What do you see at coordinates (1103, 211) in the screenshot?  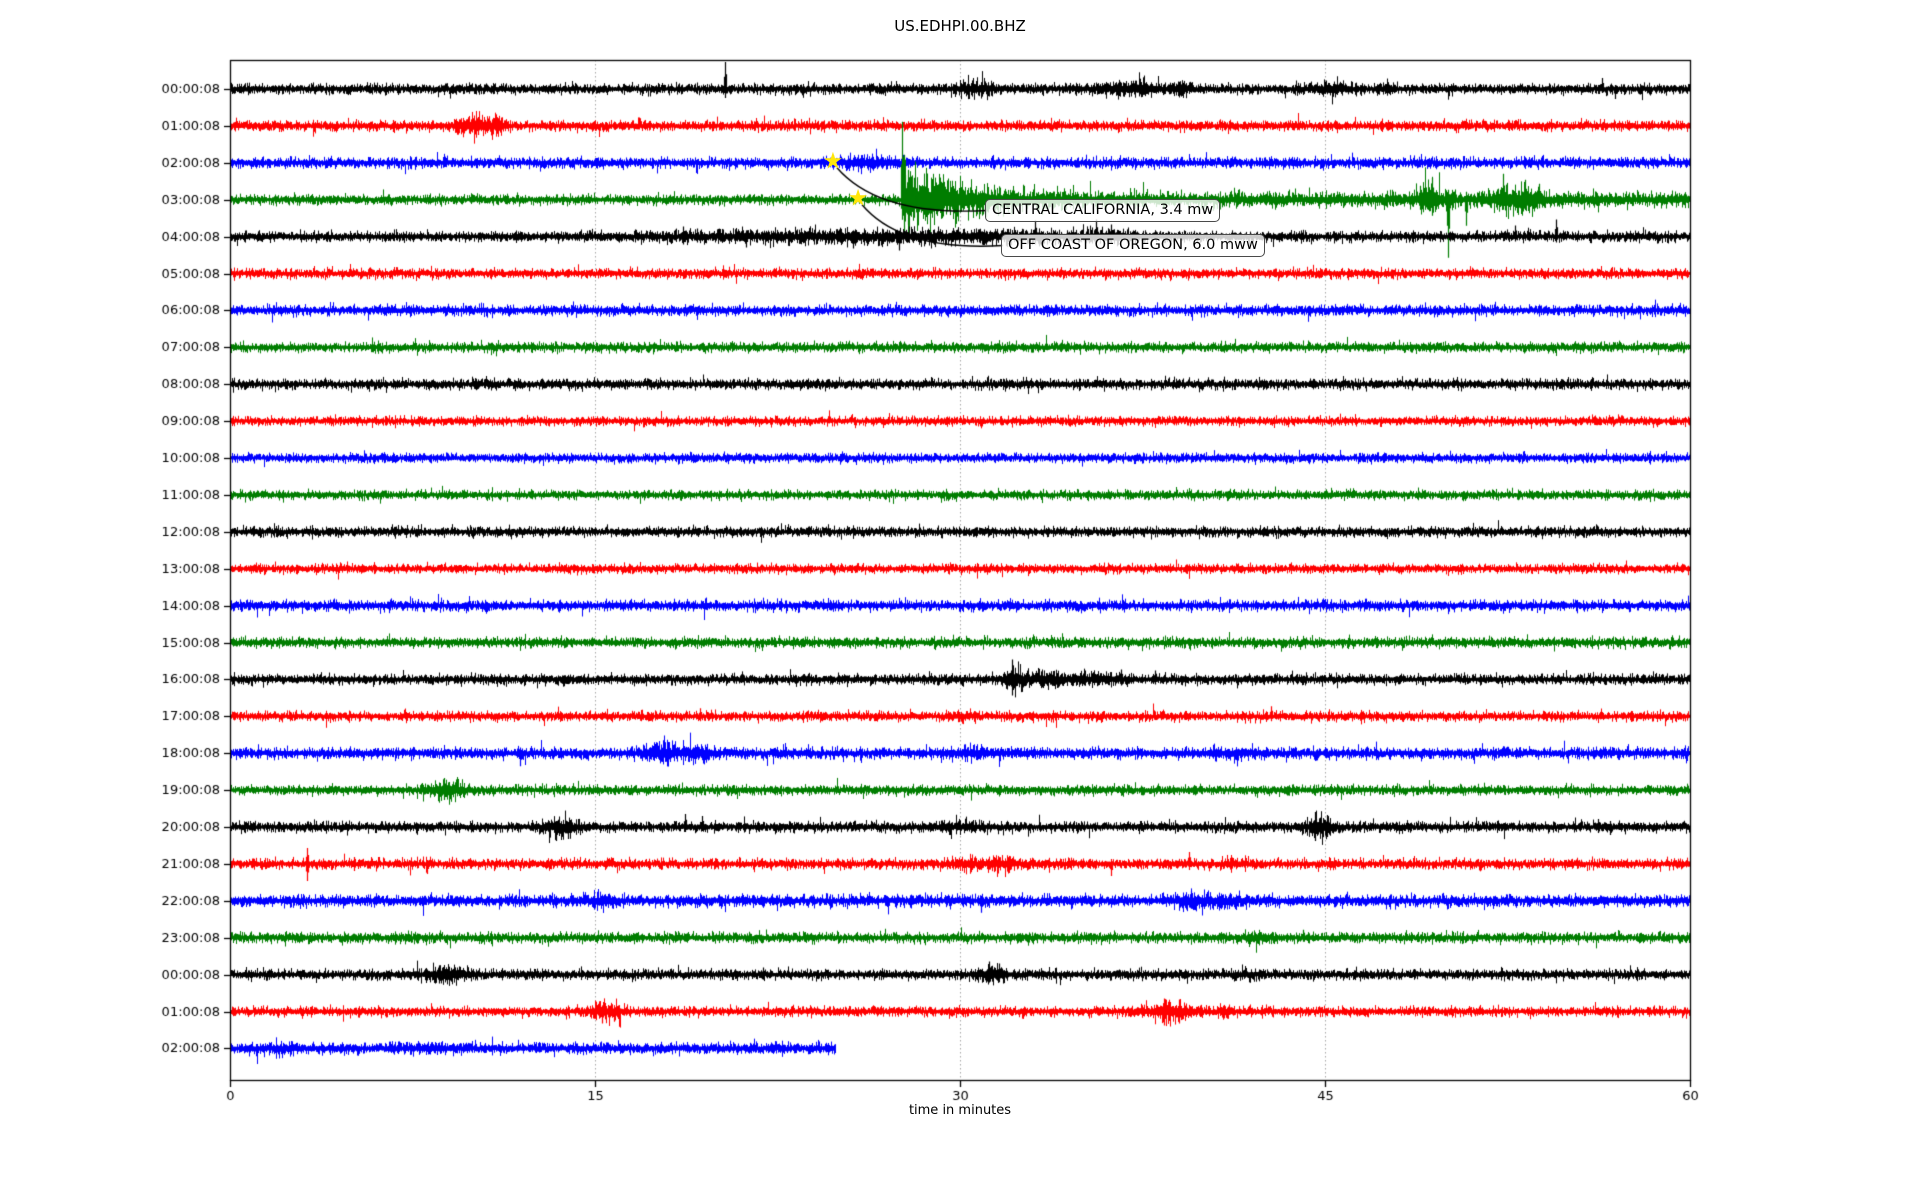 I see `annotation-central-california: CENTRAL CALIFORNIA, 3.4 mw` at bounding box center [1103, 211].